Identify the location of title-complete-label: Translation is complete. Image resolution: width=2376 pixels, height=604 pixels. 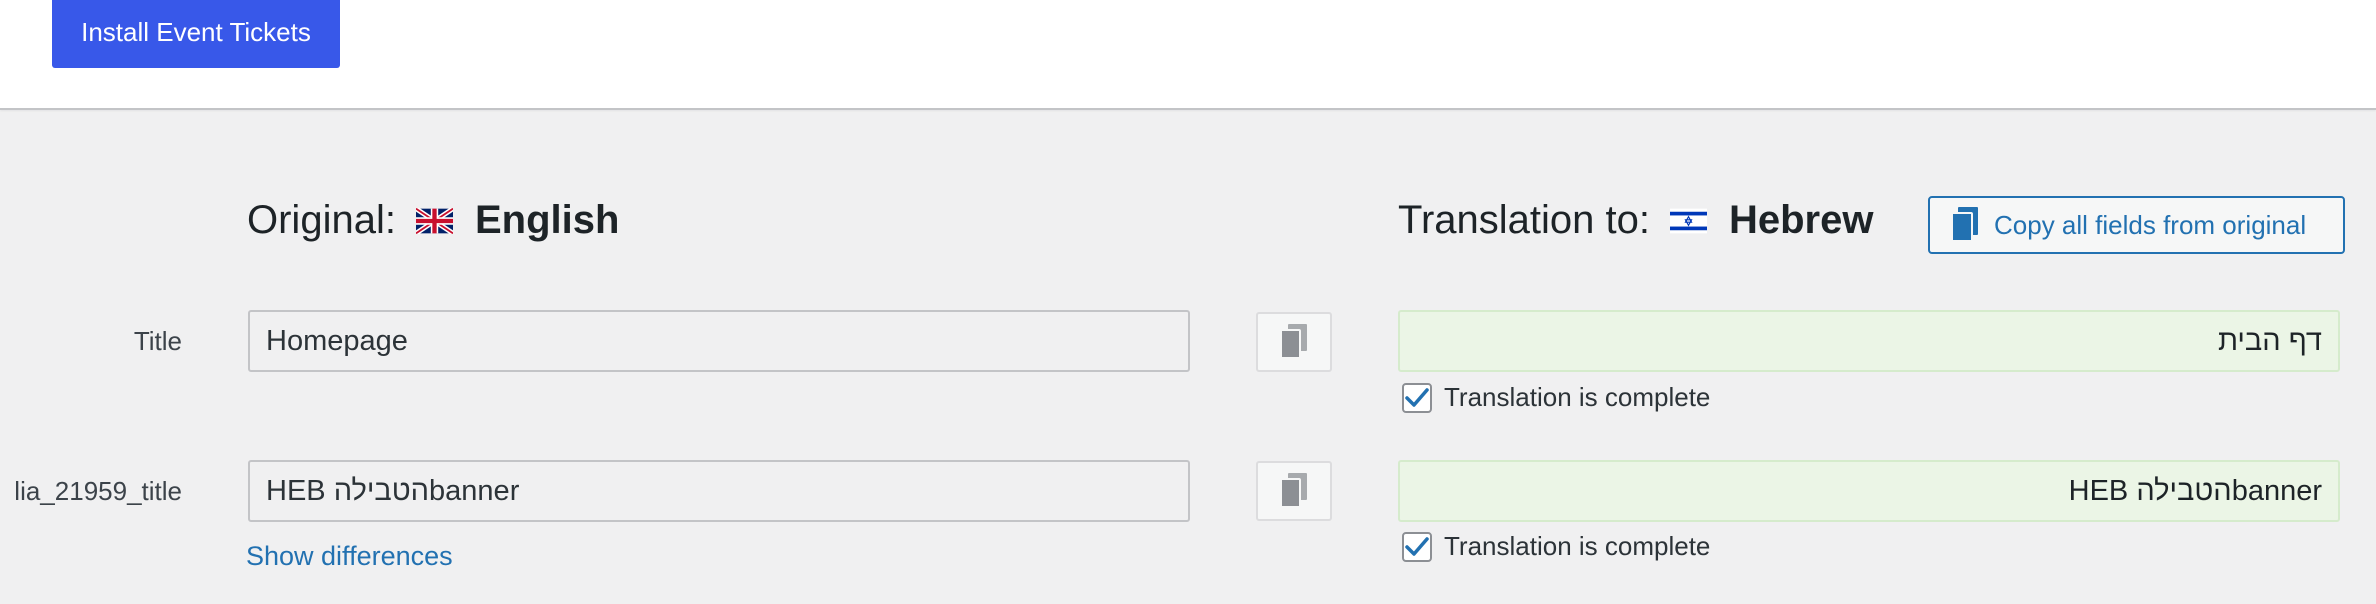
(1577, 397).